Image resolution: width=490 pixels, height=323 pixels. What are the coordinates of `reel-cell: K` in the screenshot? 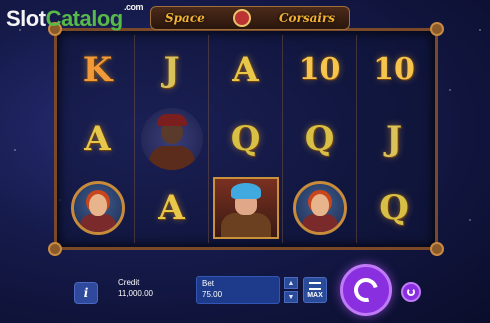 It's located at (98, 70).